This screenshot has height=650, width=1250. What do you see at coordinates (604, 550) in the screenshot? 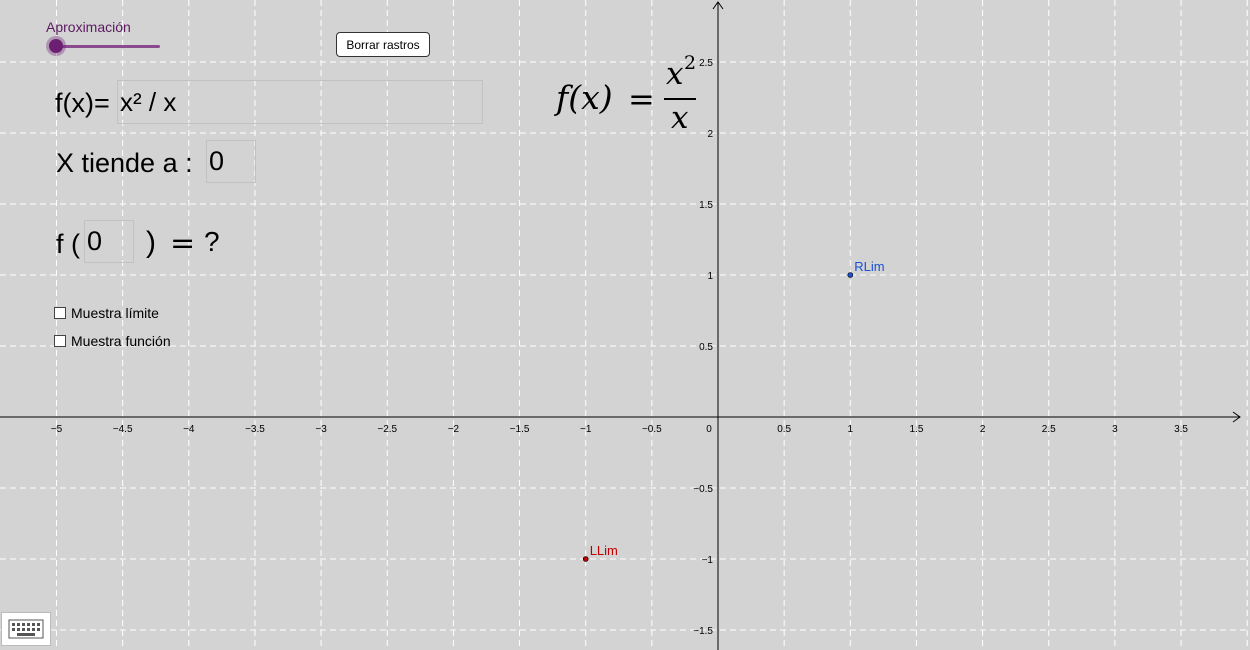
I see `point-label: LLim` at bounding box center [604, 550].